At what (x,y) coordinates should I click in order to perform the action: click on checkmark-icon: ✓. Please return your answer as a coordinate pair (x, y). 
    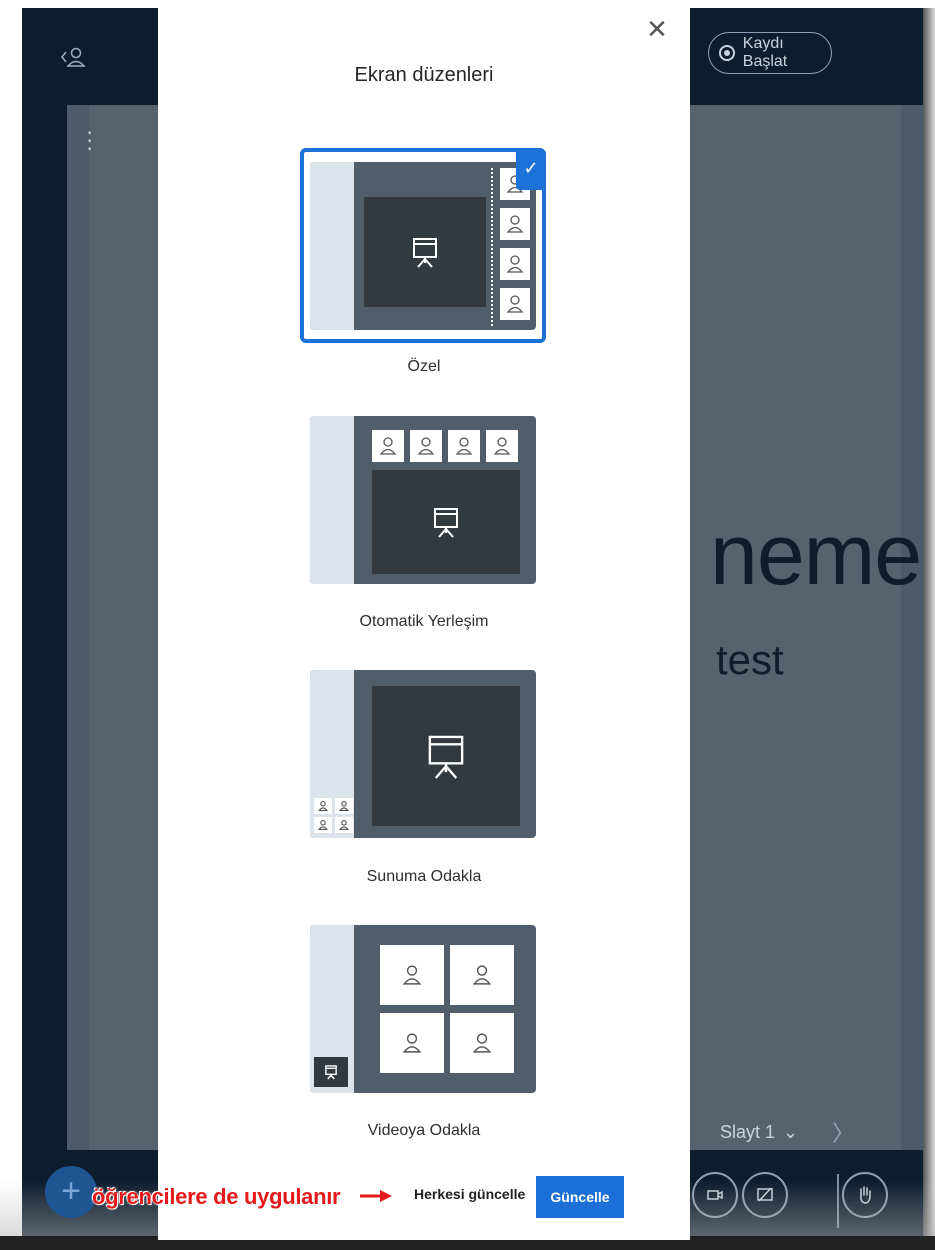
    Looking at the image, I should click on (531, 170).